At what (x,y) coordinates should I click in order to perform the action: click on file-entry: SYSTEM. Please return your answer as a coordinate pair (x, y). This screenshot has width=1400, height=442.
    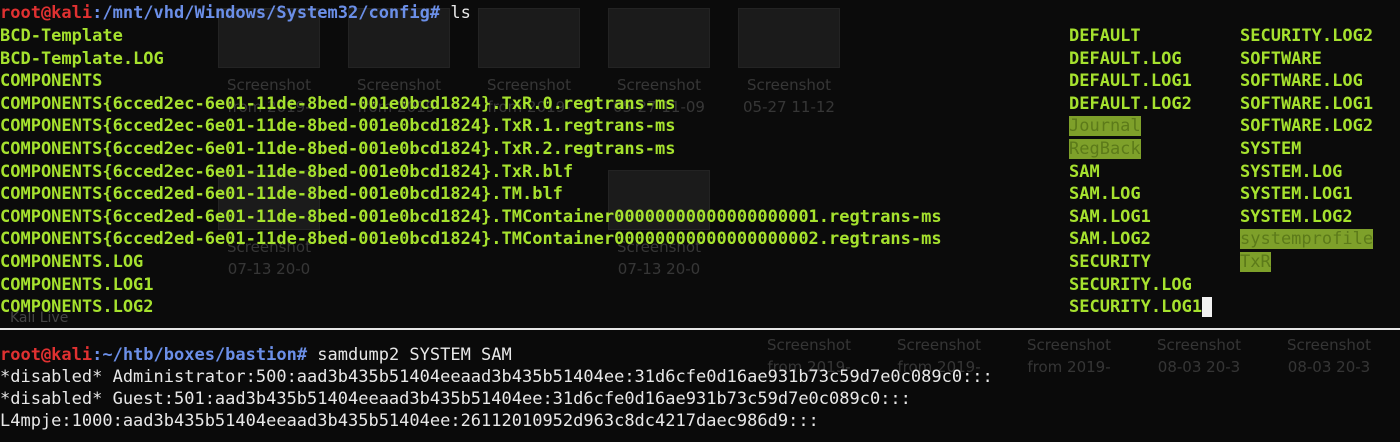
    Looking at the image, I should click on (1271, 149).